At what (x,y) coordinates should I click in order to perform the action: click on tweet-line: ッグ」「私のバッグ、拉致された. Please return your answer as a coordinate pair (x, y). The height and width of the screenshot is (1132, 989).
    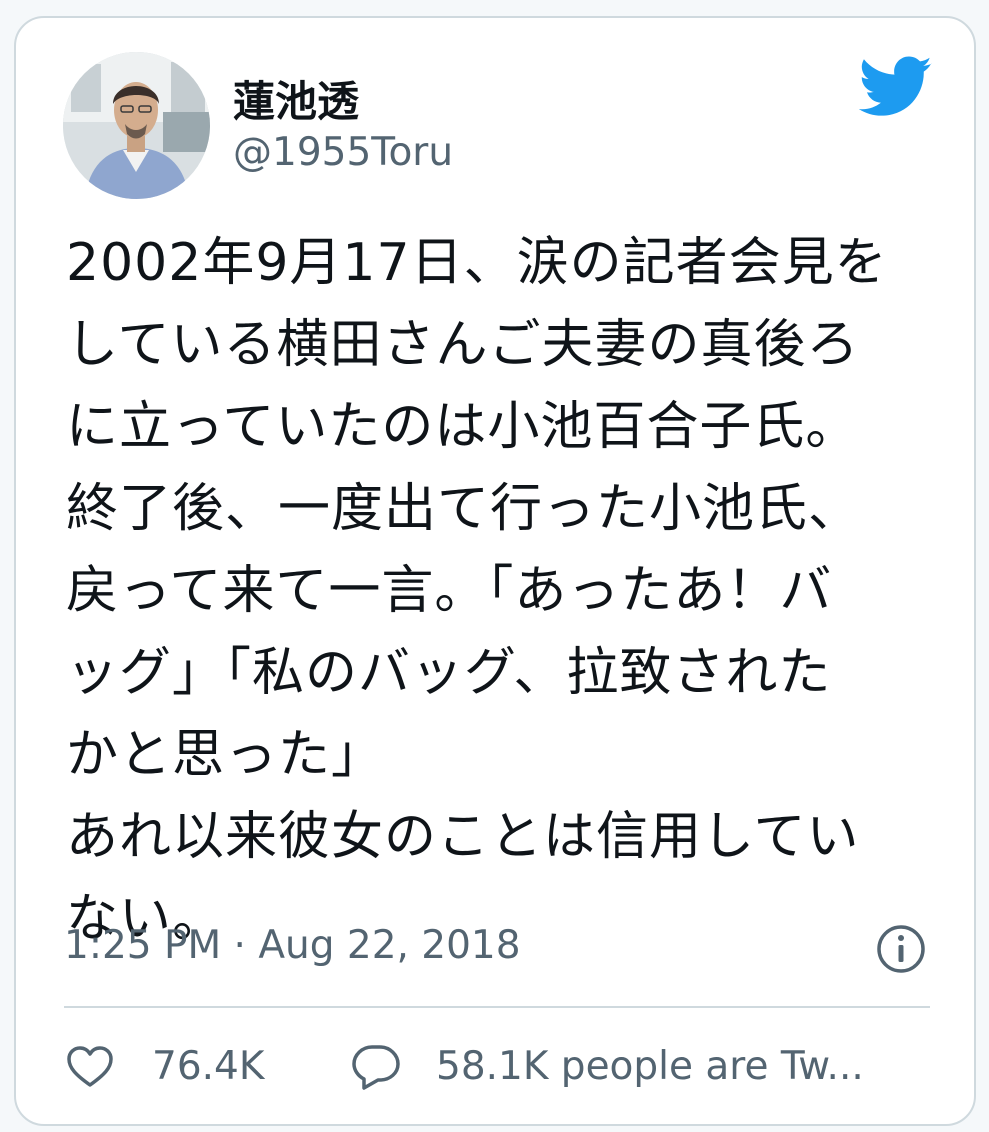
    Looking at the image, I should click on (449, 673).